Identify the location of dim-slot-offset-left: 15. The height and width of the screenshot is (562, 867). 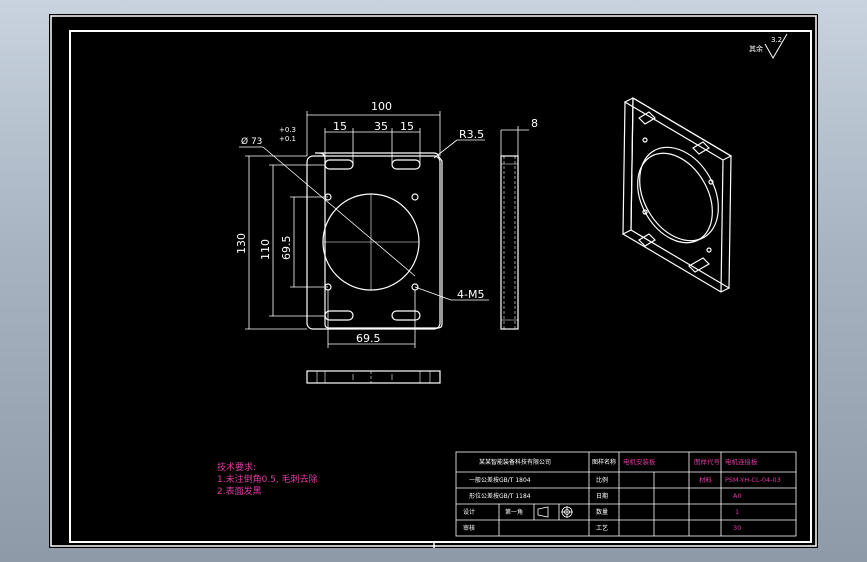
(340, 126).